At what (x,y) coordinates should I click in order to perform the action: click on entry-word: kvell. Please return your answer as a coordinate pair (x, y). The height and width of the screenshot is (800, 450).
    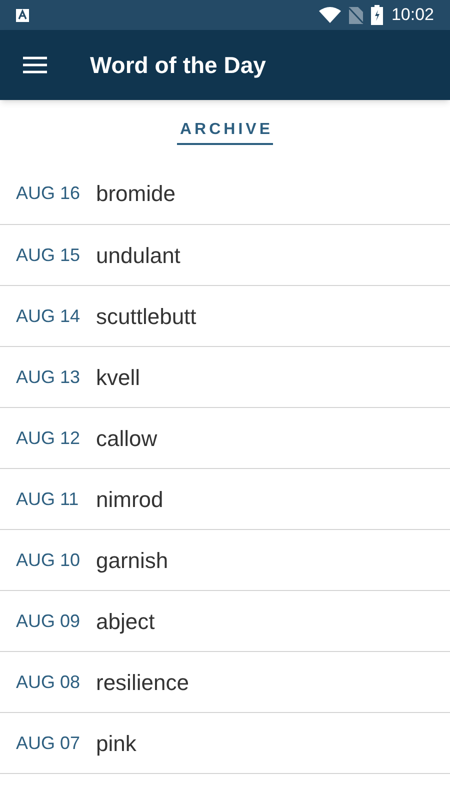
    Looking at the image, I should click on (118, 378).